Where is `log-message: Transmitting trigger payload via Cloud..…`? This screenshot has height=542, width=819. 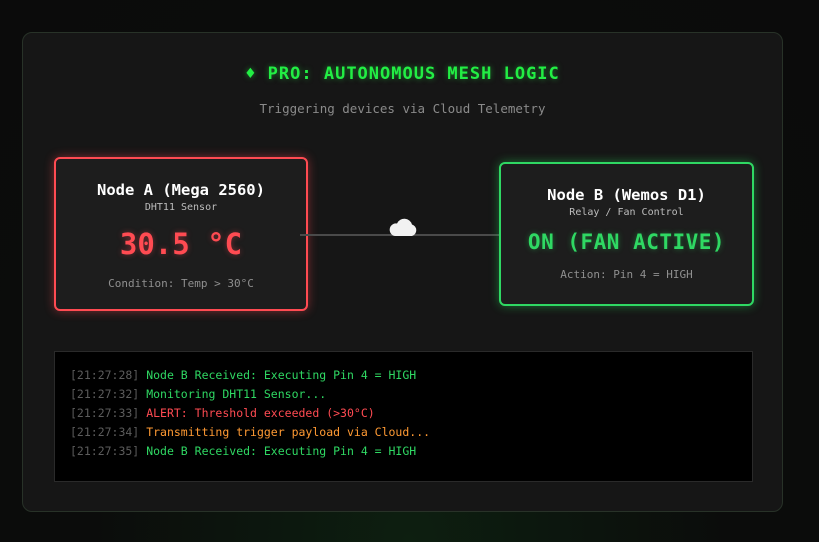
log-message: Transmitting trigger payload via Cloud..… is located at coordinates (288, 432).